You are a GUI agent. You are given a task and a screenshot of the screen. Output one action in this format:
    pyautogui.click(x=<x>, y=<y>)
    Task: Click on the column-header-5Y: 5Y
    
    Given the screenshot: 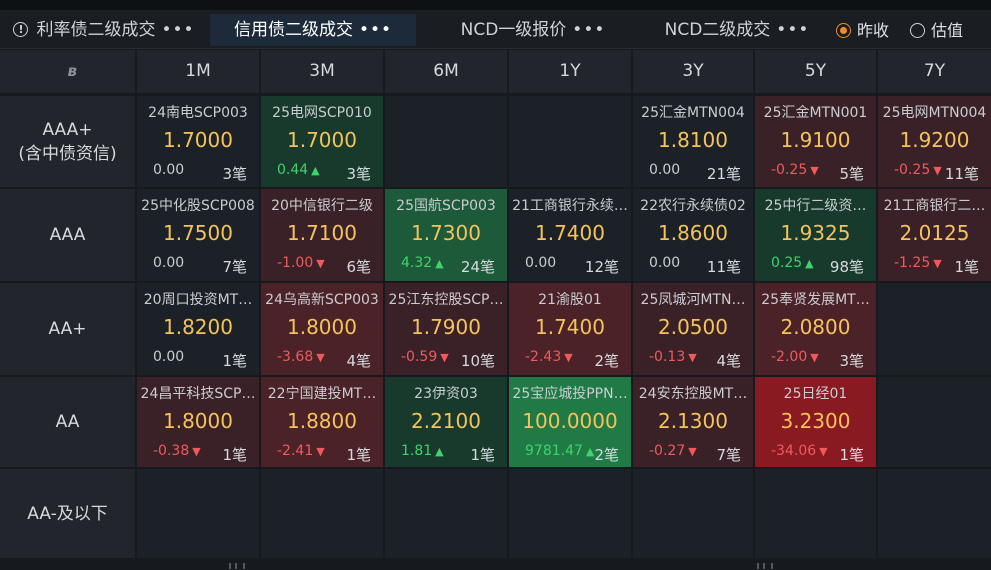 What is the action you would take?
    pyautogui.click(x=815, y=71)
    